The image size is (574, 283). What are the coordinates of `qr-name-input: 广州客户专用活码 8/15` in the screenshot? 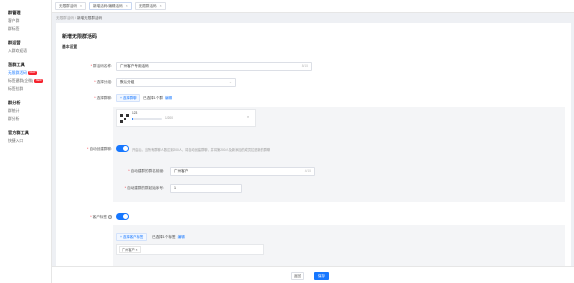 It's located at (214, 66).